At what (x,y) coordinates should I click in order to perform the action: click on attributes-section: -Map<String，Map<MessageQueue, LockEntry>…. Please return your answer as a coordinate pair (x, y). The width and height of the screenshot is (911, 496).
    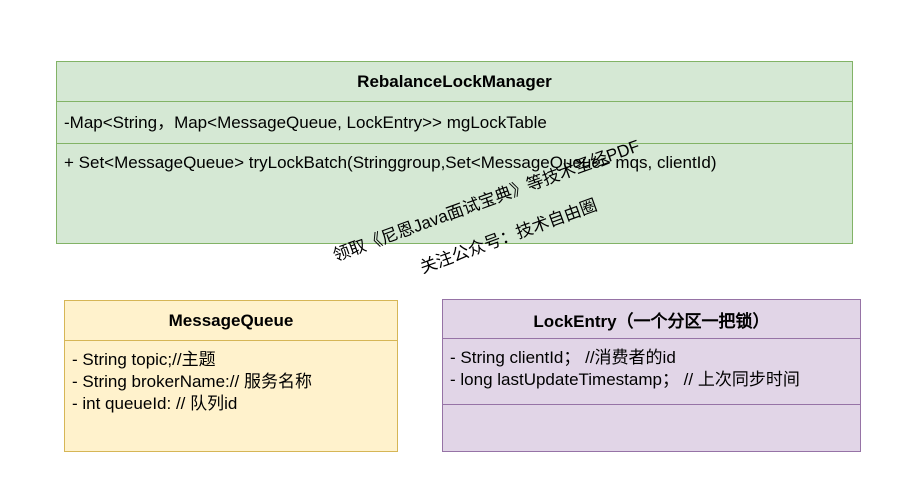
    Looking at the image, I should click on (454, 123).